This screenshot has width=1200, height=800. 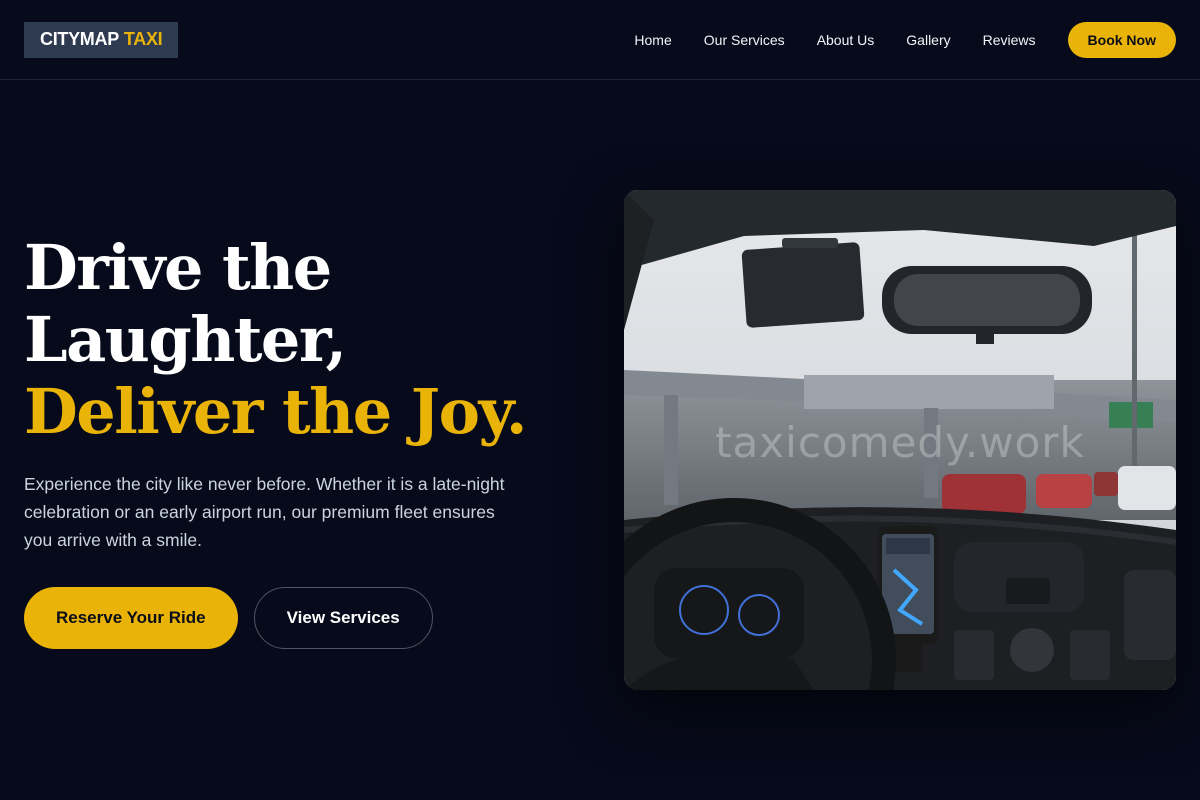 I want to click on logo-text-primary: CITYMAP, so click(x=79, y=39).